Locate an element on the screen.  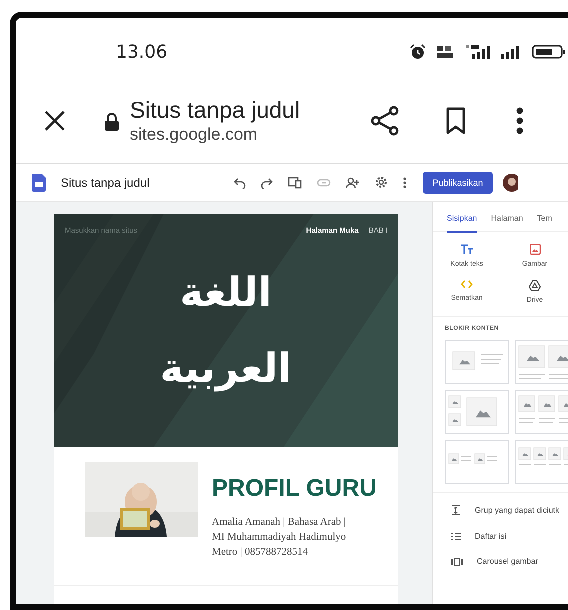
add-person-icon is located at coordinates (353, 182).